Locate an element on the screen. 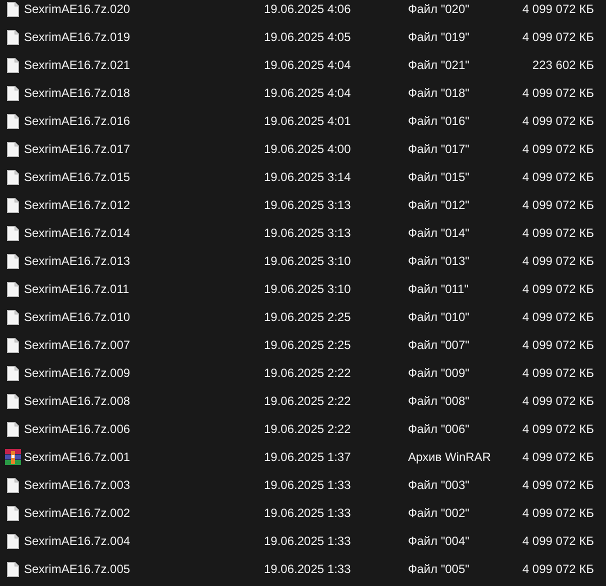  date-modified: 19.06.2025 4:00 is located at coordinates (307, 149).